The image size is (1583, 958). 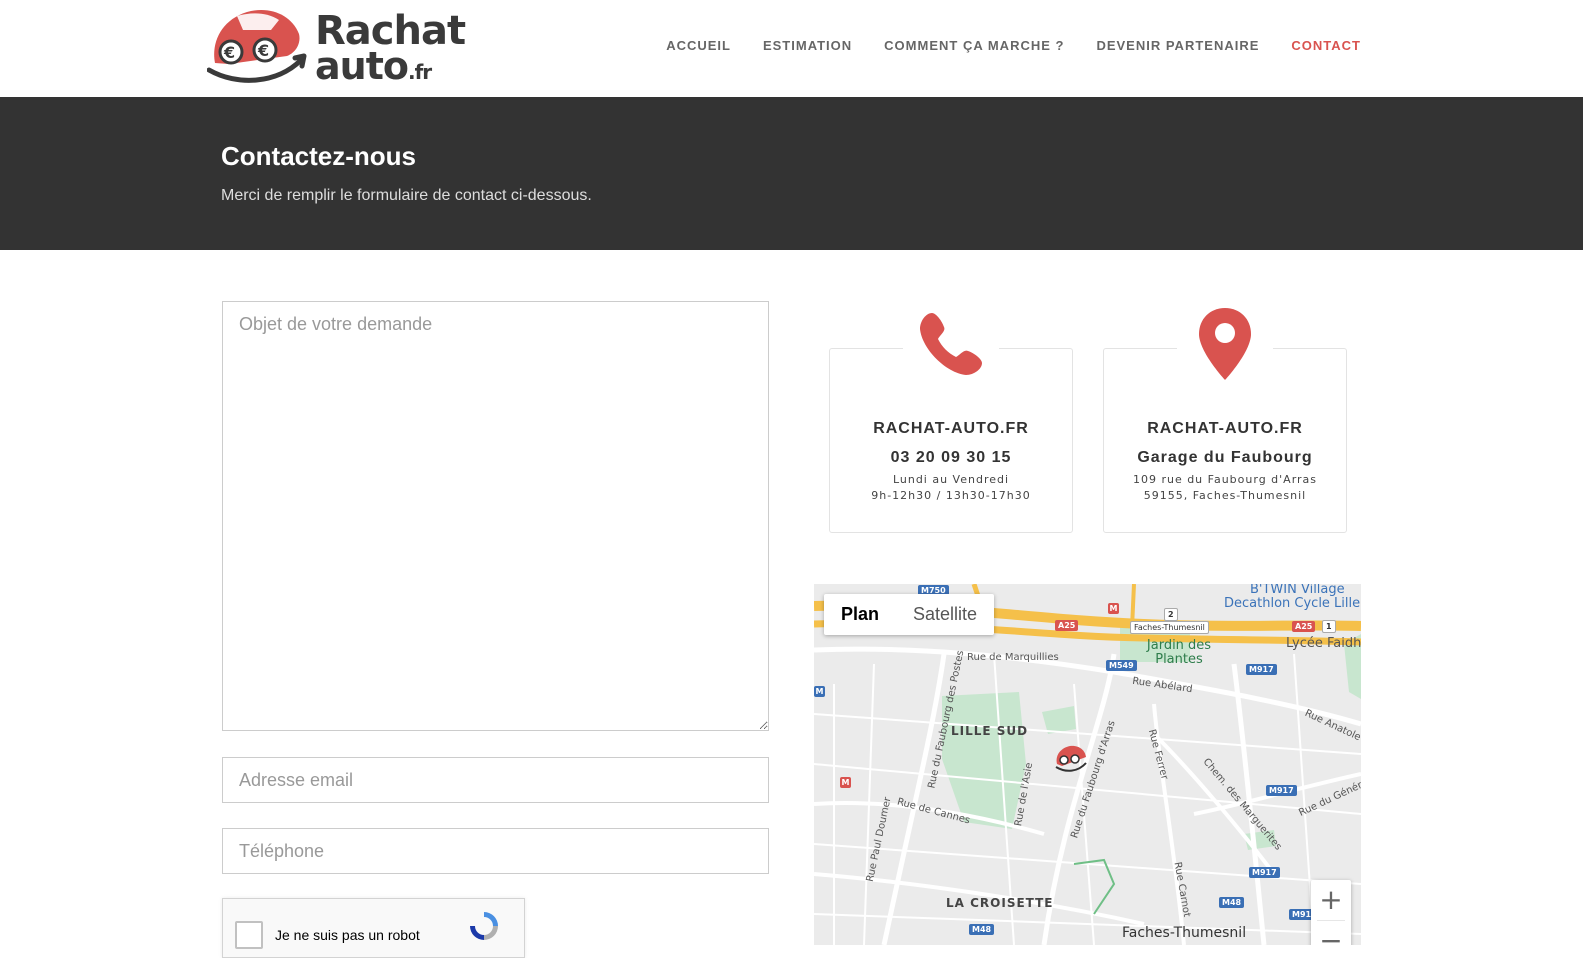 What do you see at coordinates (951, 479) in the screenshot?
I see `phone-hours-days: Lundi au Vendredi` at bounding box center [951, 479].